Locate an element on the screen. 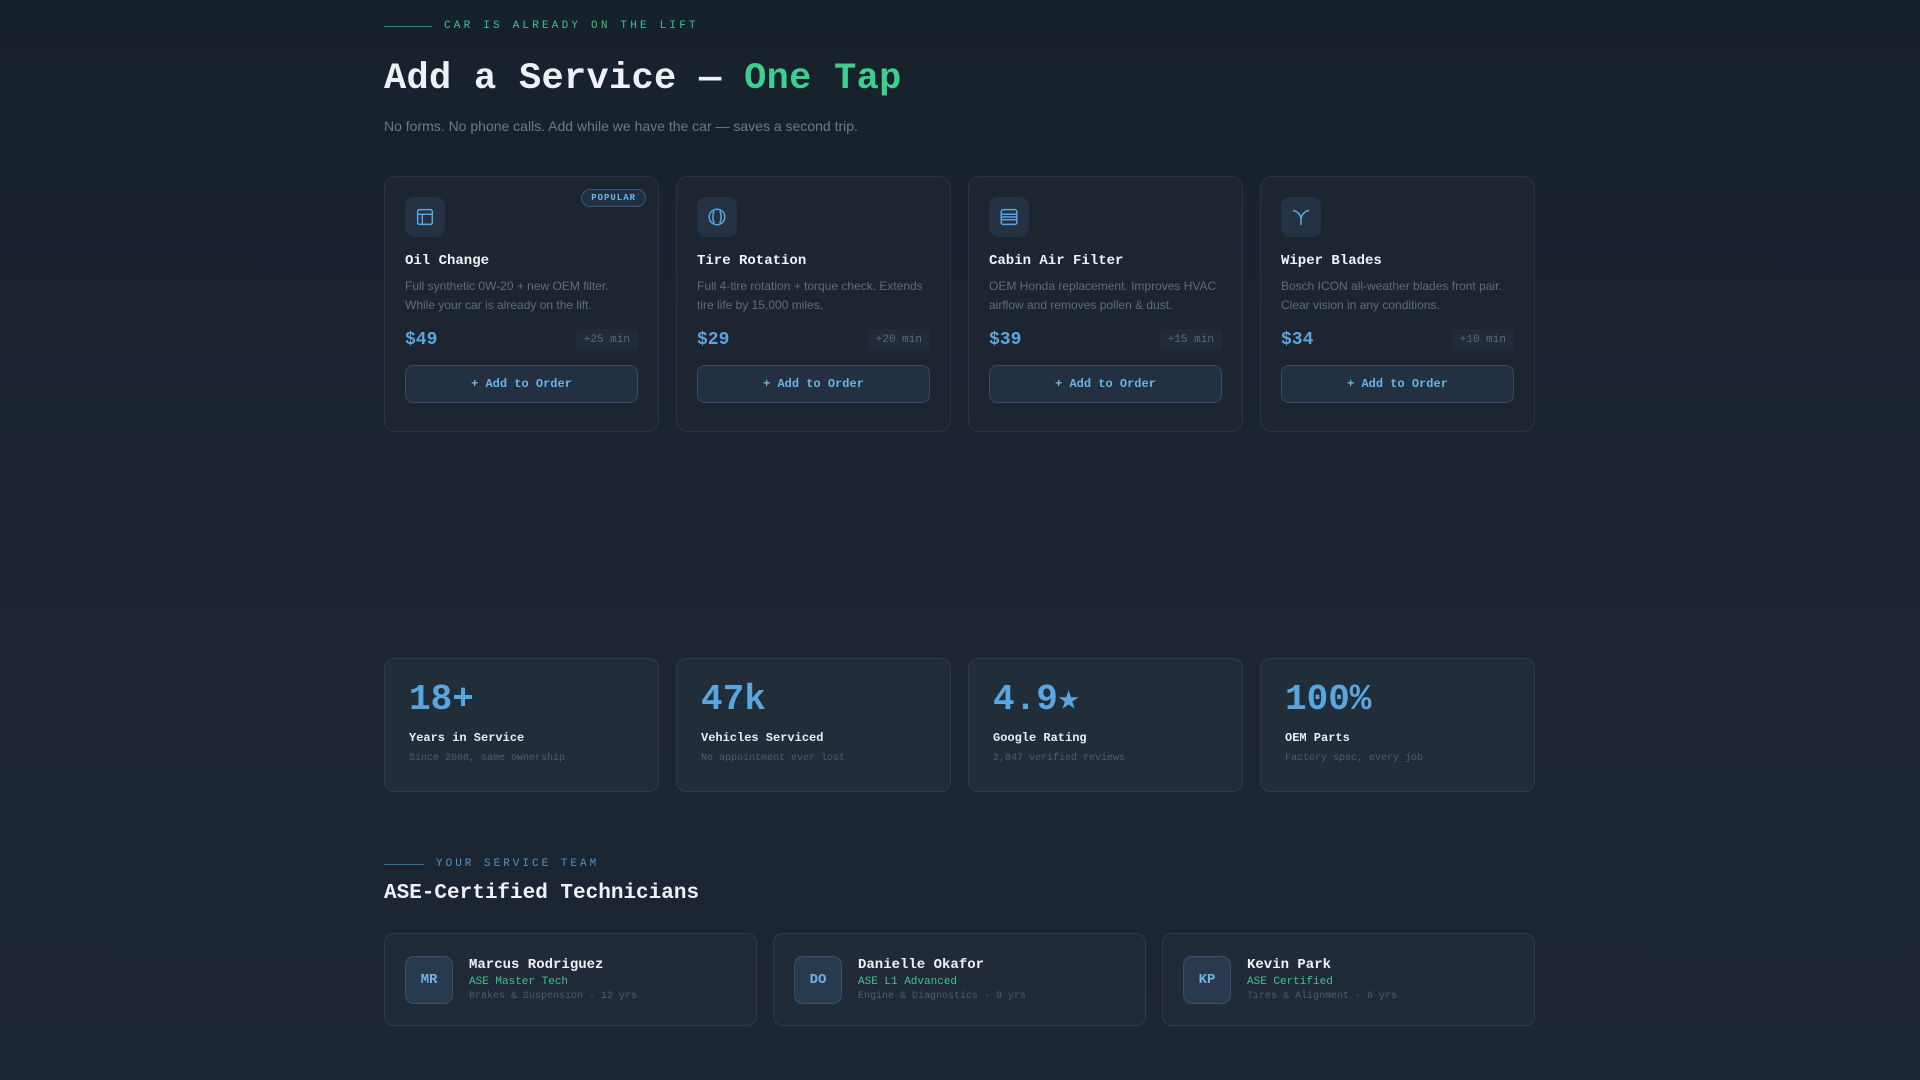 The width and height of the screenshot is (1920, 1080). technician-name: Marcus Rodriguez is located at coordinates (536, 965).